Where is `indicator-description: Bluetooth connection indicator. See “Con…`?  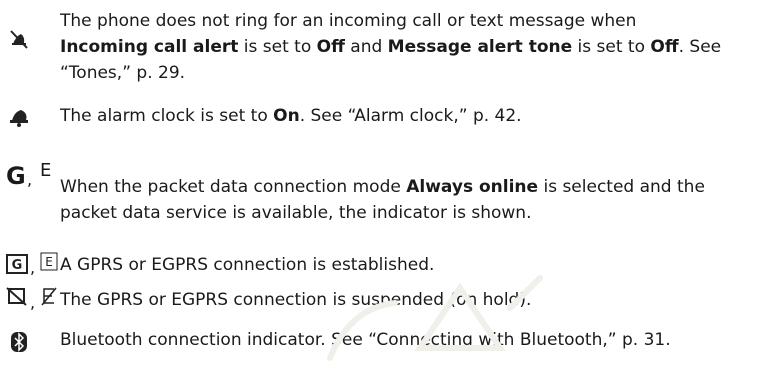
indicator-description: Bluetooth connection indicator. See “Con… is located at coordinates (365, 340).